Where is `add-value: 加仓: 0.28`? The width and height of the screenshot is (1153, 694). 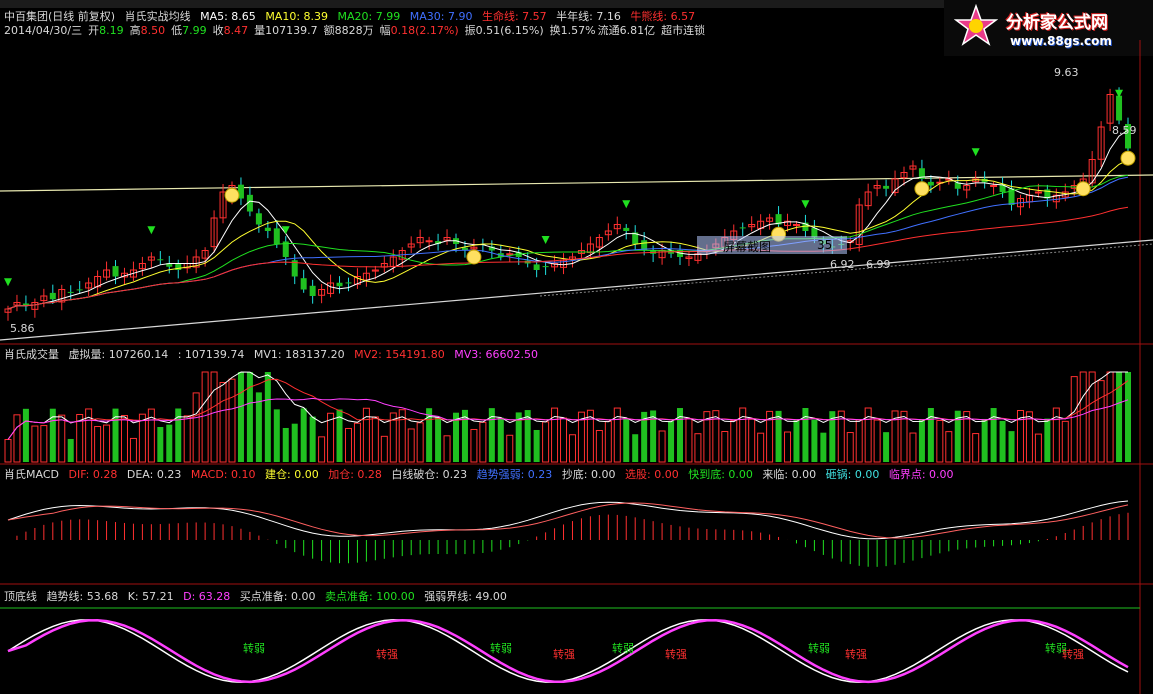
add-value: 加仓: 0.28 is located at coordinates (355, 474).